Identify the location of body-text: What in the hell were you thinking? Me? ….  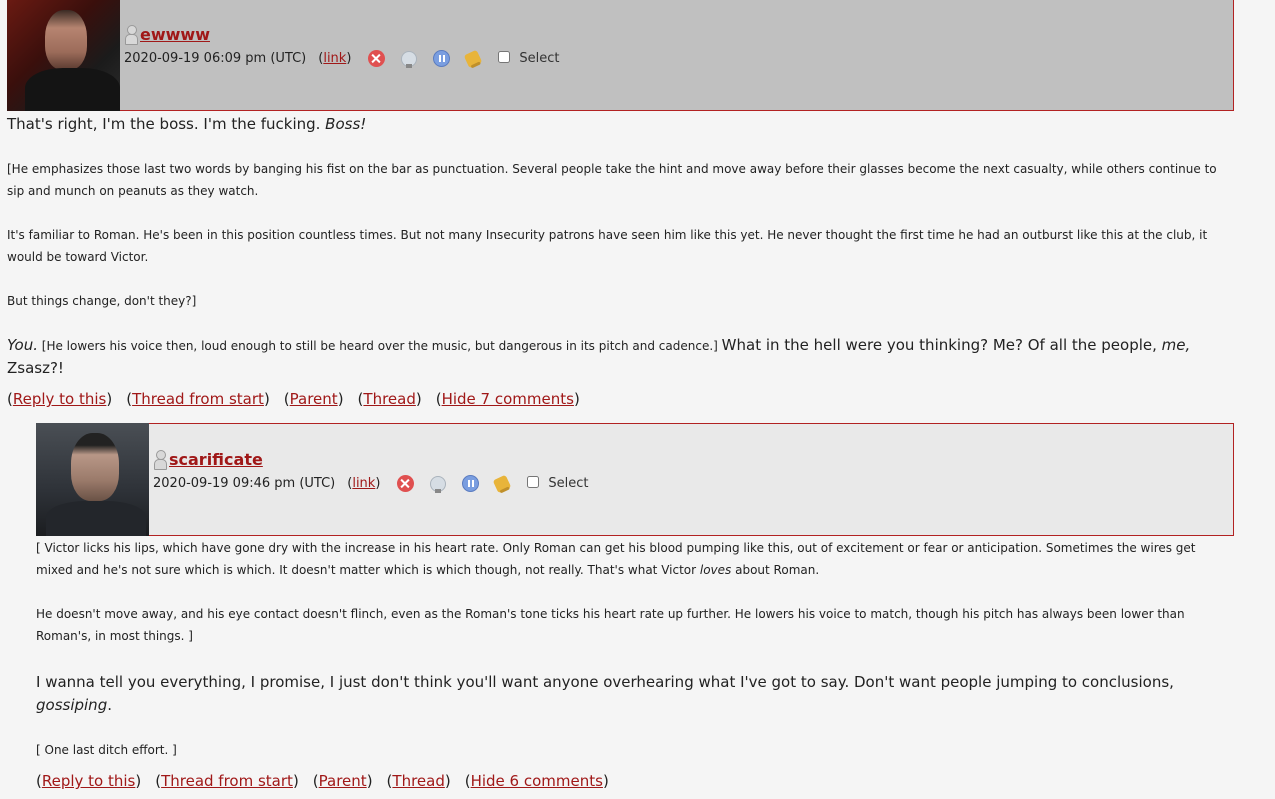
(941, 345).